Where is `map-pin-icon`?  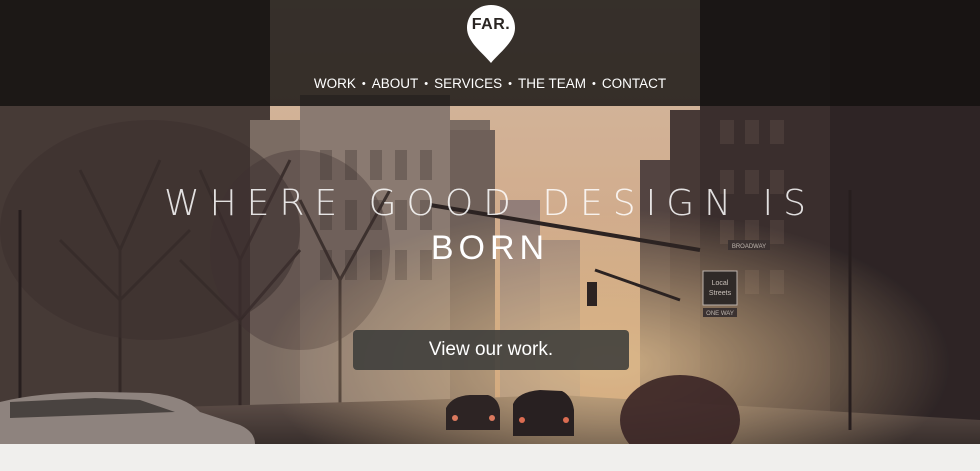 map-pin-icon is located at coordinates (491, 34).